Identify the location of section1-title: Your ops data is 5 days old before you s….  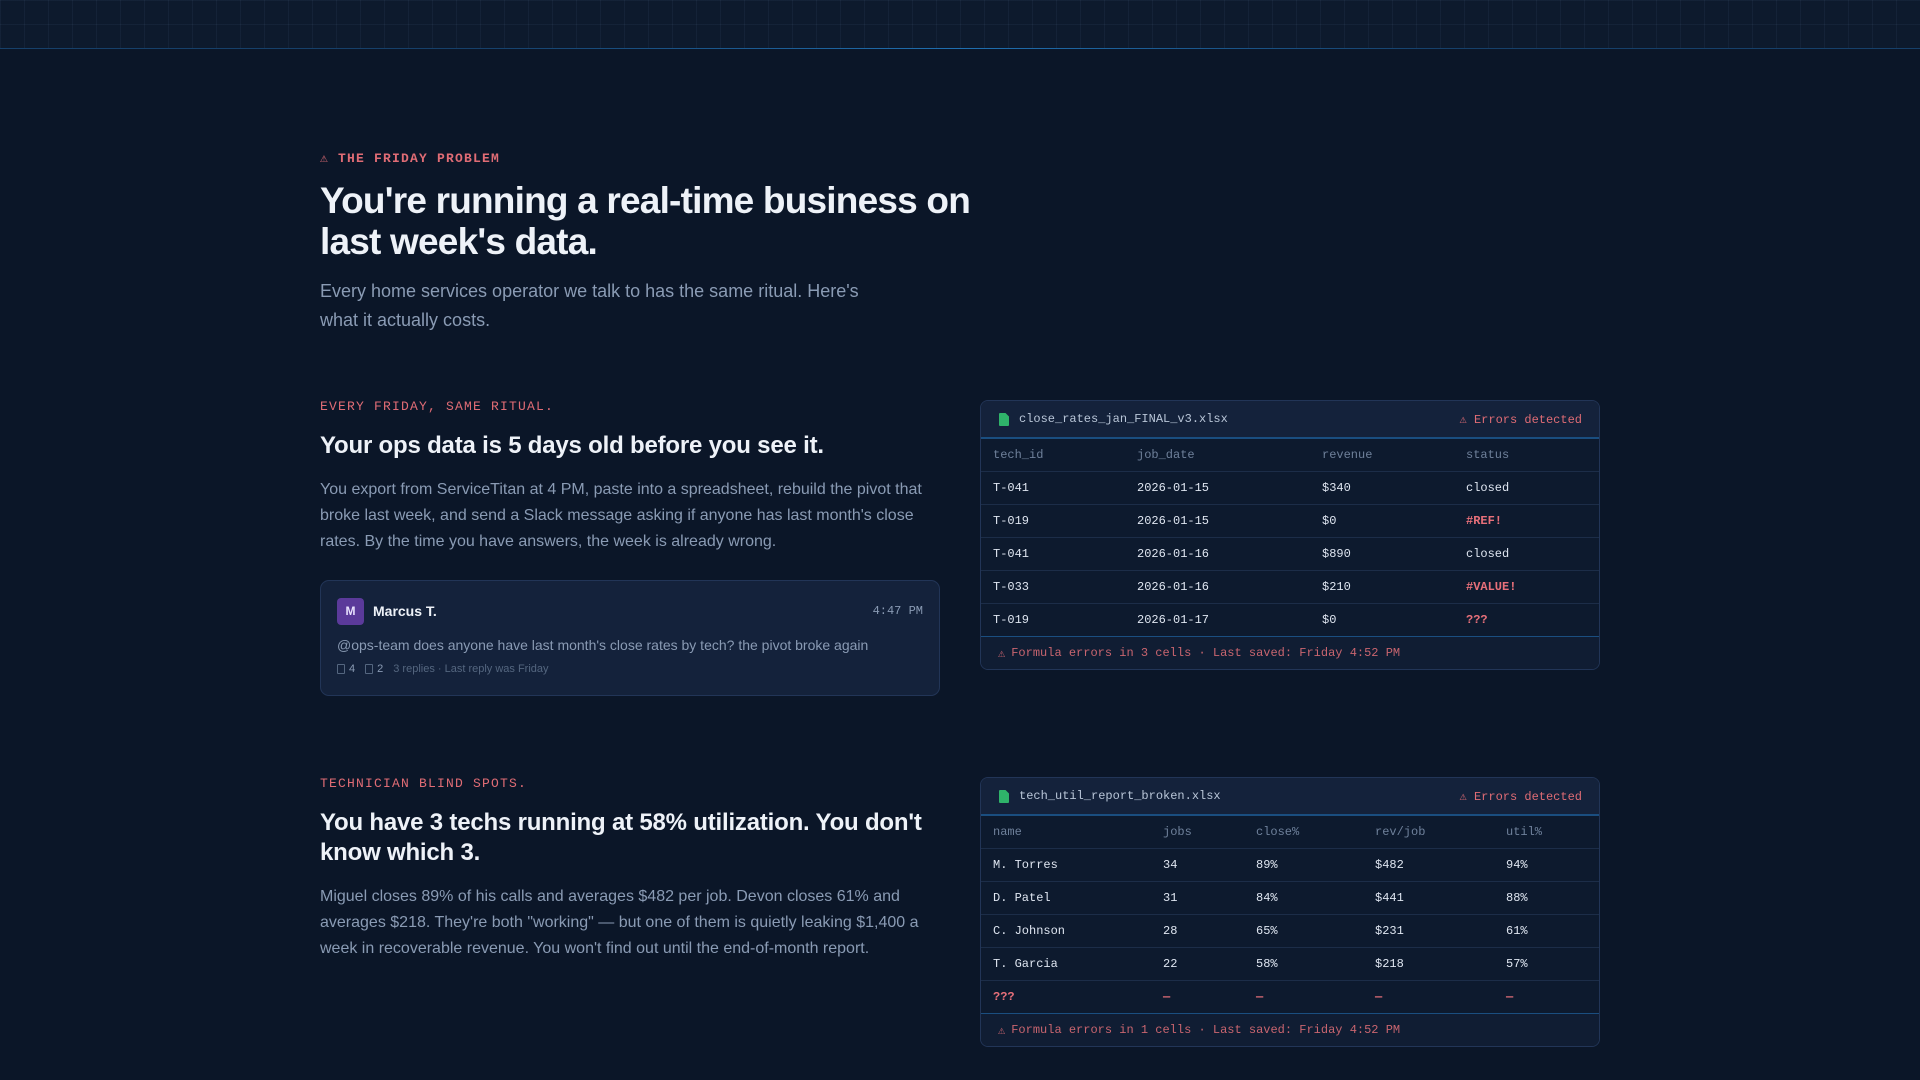
(572, 445).